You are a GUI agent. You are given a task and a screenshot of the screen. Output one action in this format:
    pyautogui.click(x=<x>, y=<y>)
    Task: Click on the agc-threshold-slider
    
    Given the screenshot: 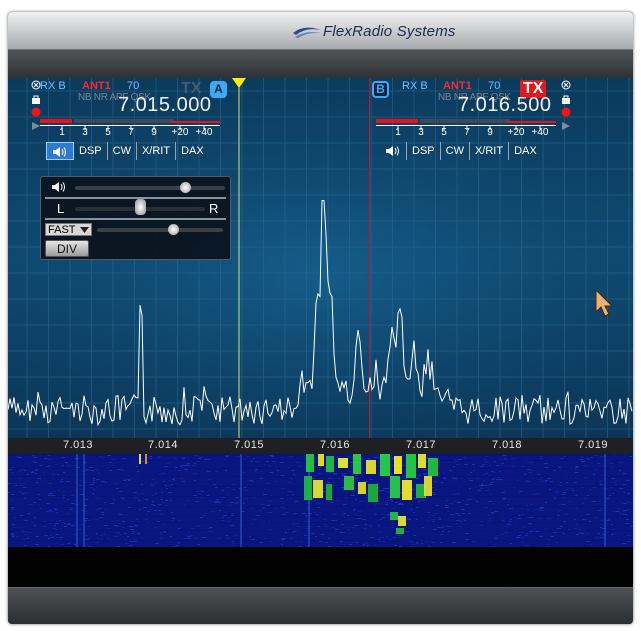 What is the action you would take?
    pyautogui.click(x=160, y=230)
    